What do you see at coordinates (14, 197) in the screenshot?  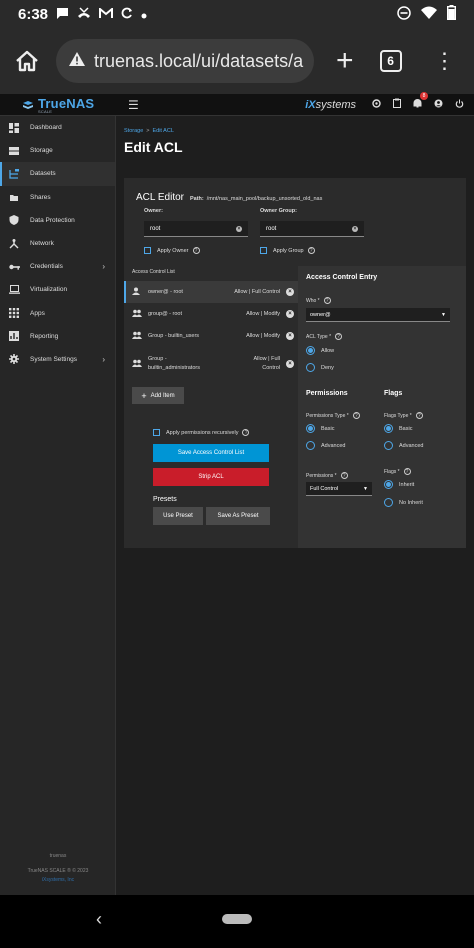 I see `shares-icon` at bounding box center [14, 197].